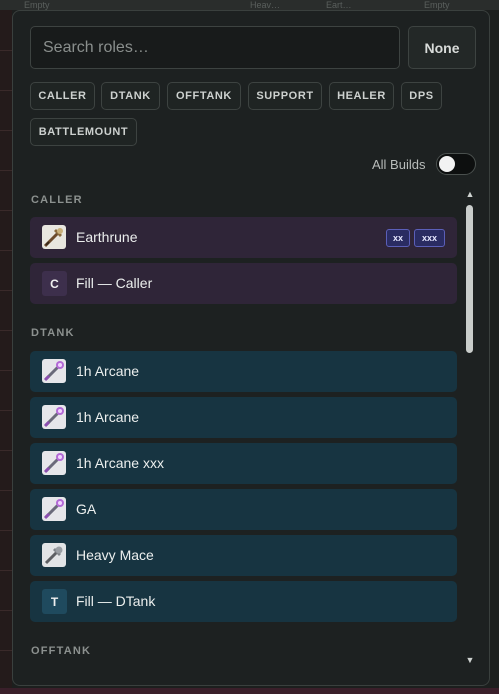 The image size is (499, 694). What do you see at coordinates (429, 238) in the screenshot?
I see `build-tag: xxx` at bounding box center [429, 238].